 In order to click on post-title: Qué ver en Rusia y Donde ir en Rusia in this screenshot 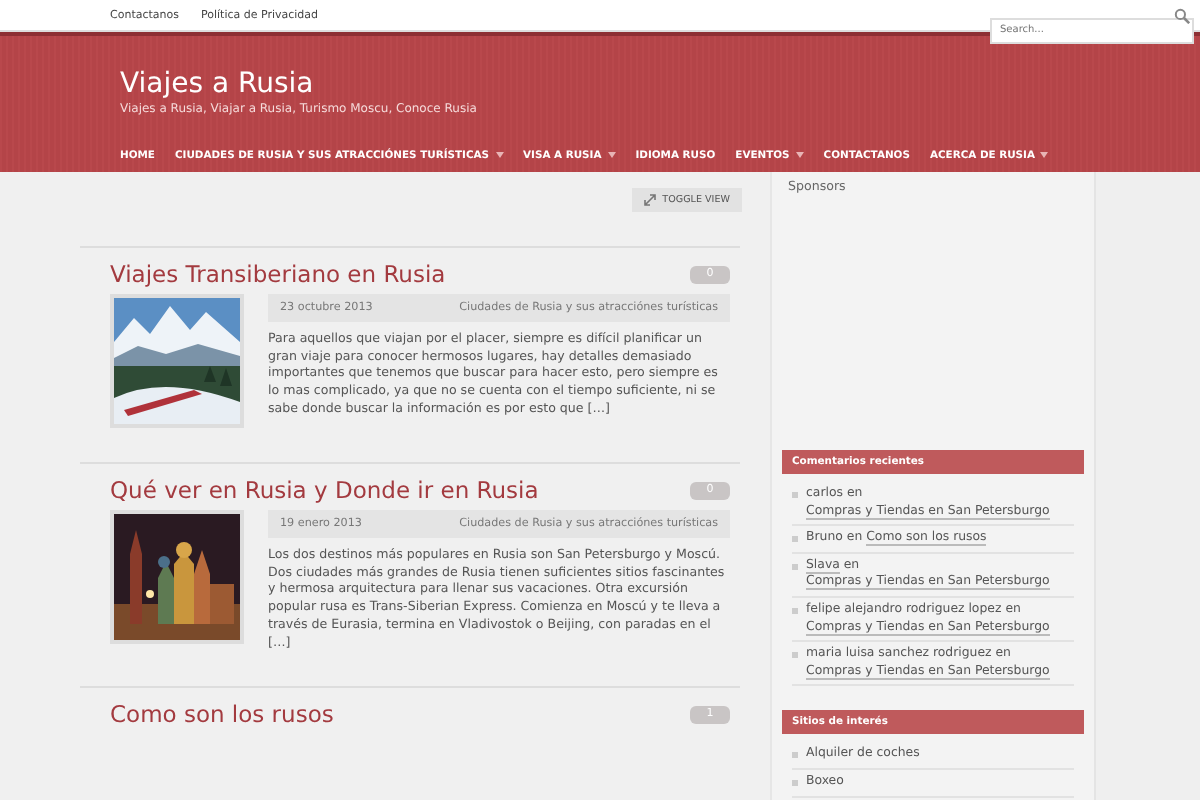, I will do `click(324, 490)`.